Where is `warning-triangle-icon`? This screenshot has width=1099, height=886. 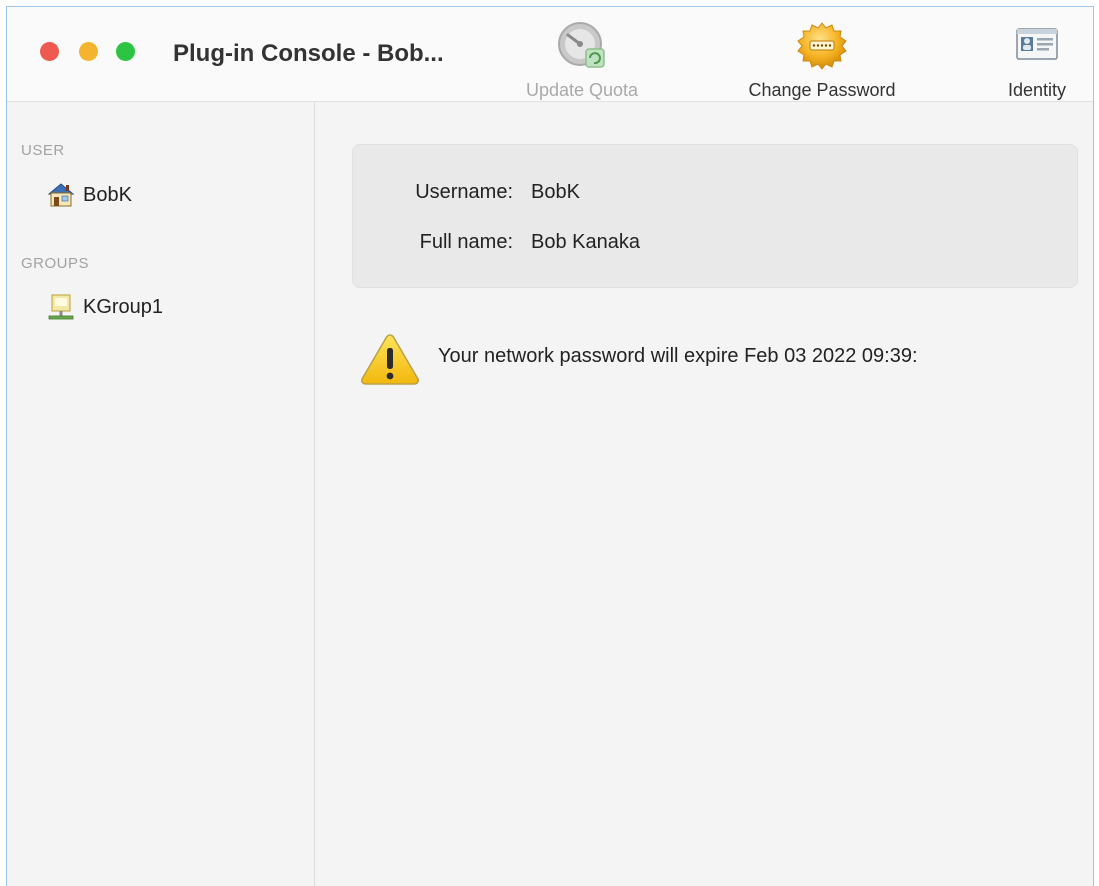 warning-triangle-icon is located at coordinates (390, 361).